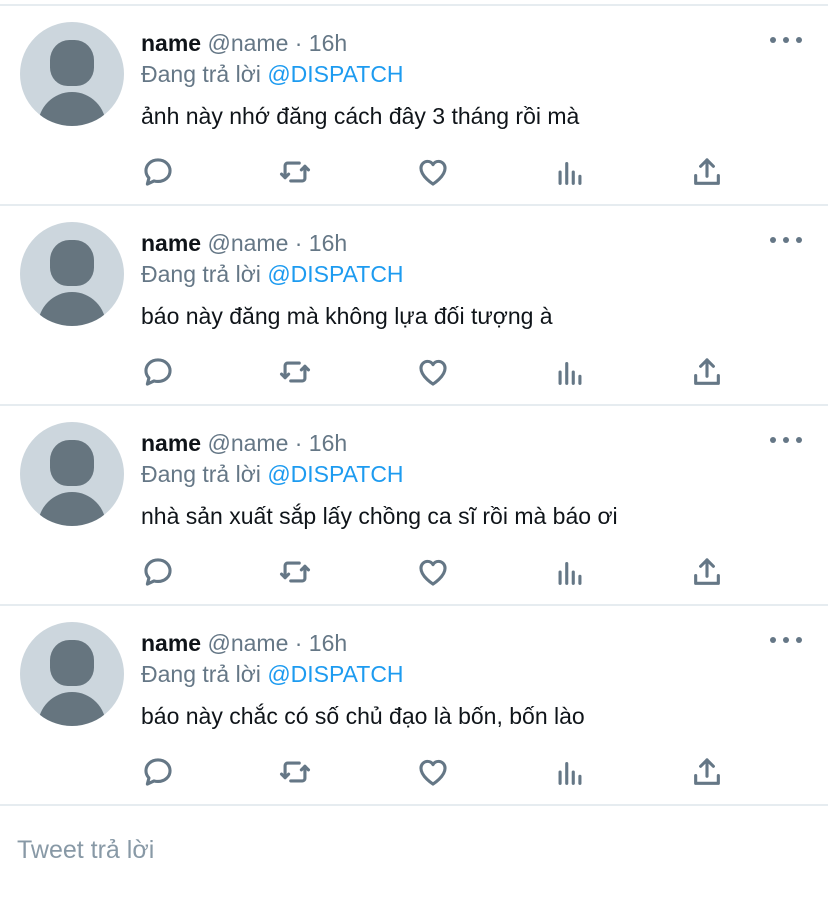  What do you see at coordinates (347, 316) in the screenshot?
I see `tweet-text: báo này đăng mà không lựa đối tượng à` at bounding box center [347, 316].